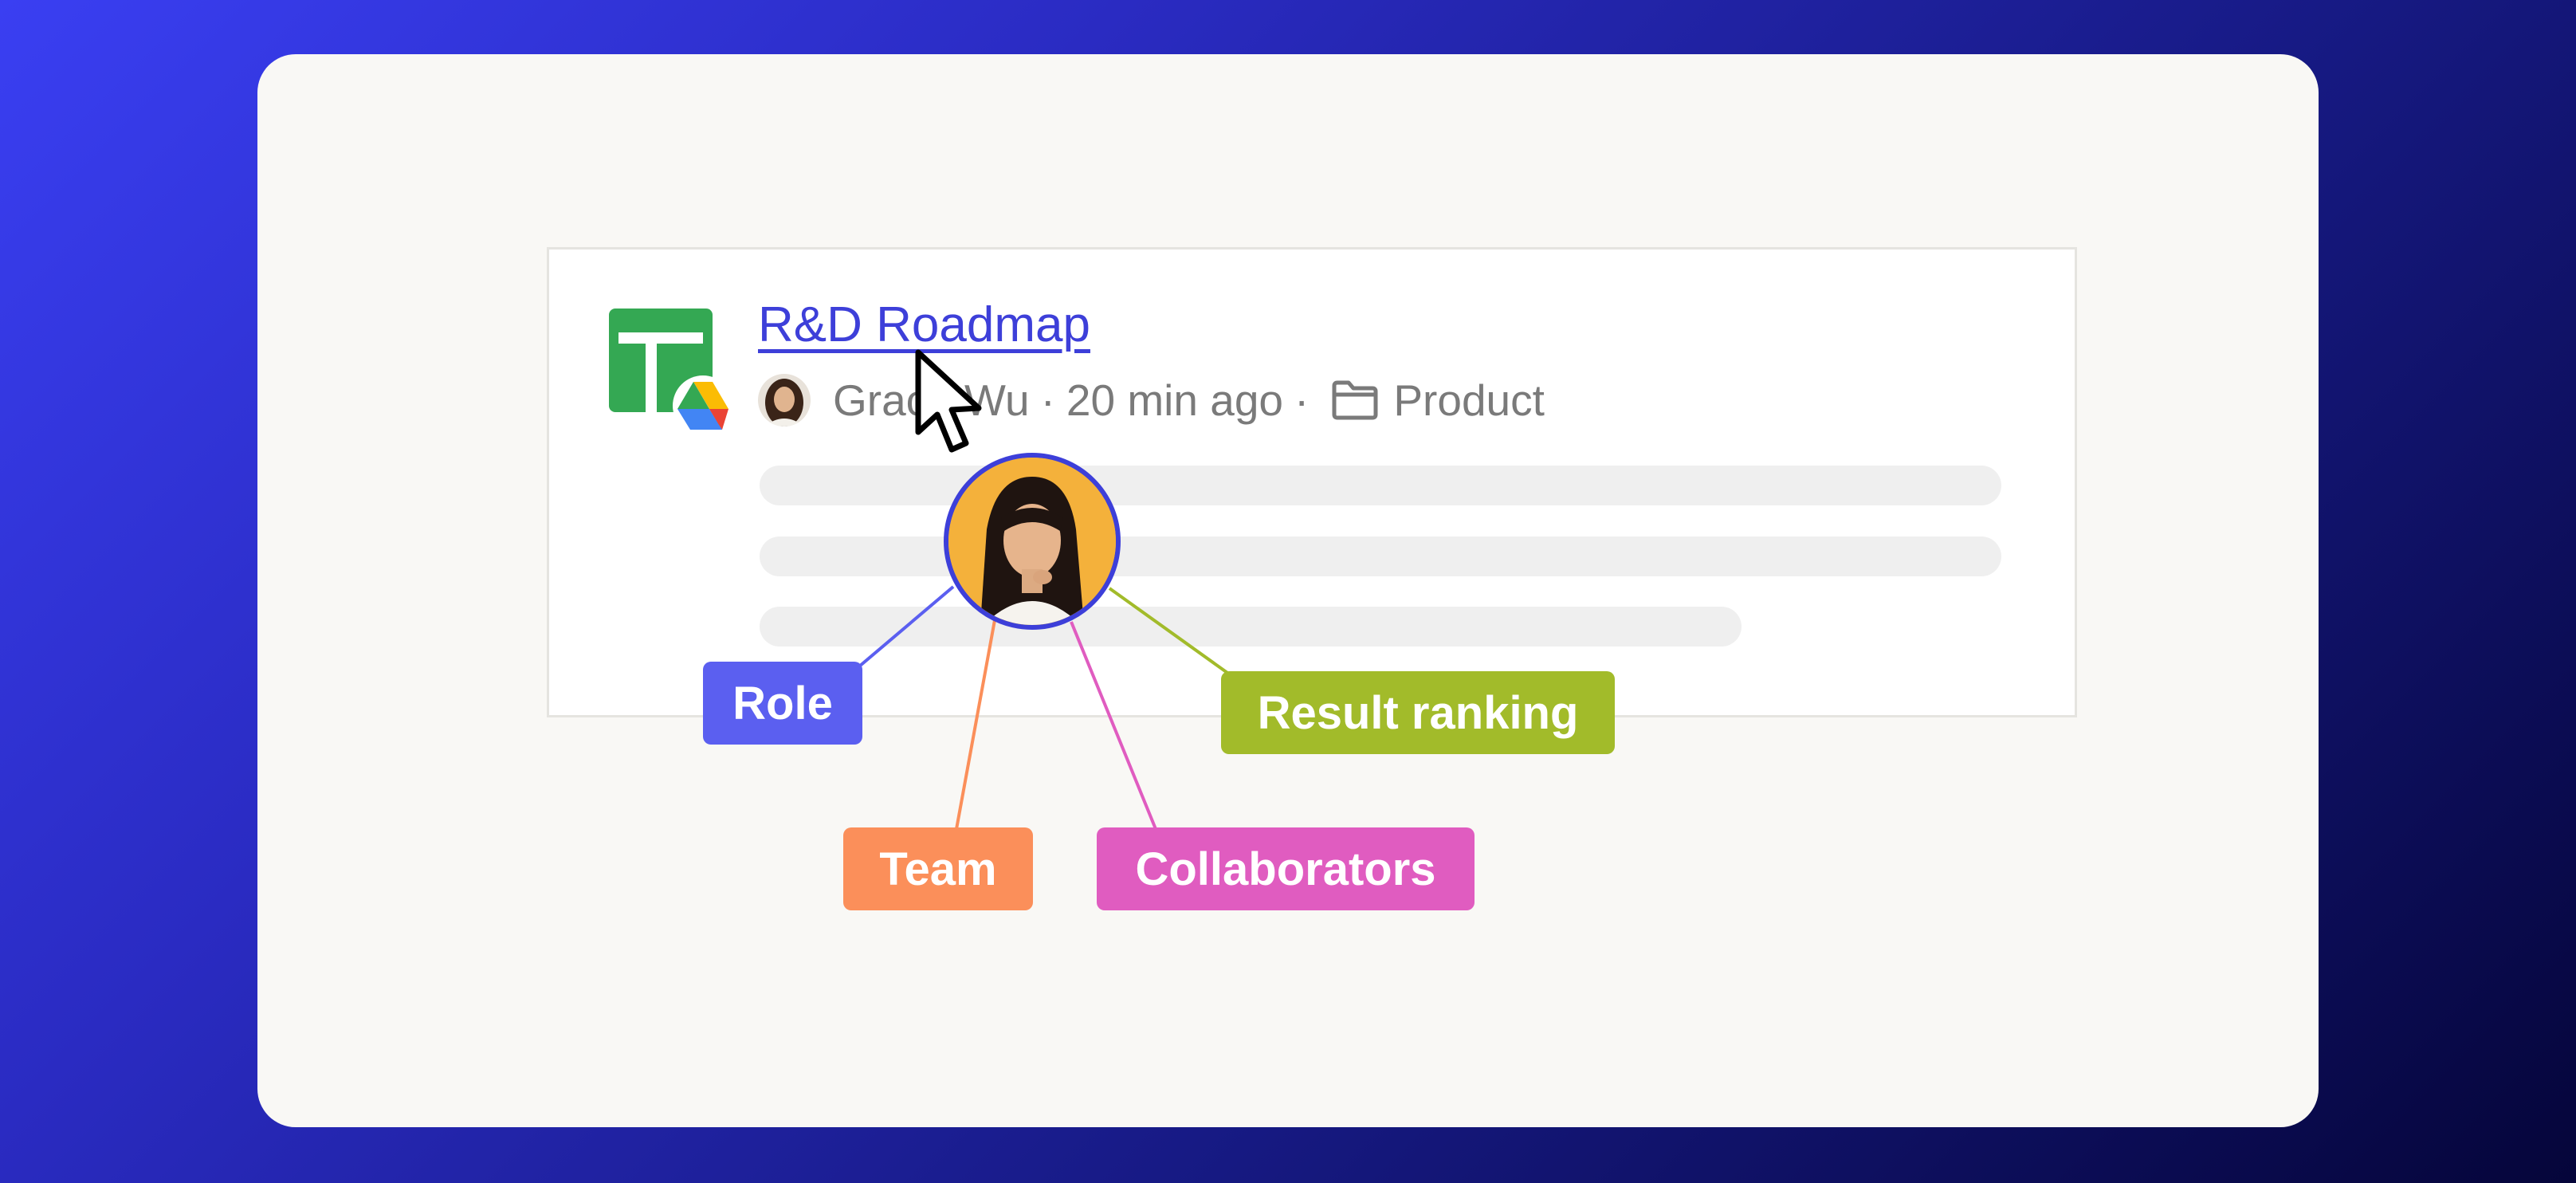 The height and width of the screenshot is (1183, 2576). What do you see at coordinates (1286, 868) in the screenshot?
I see `collaborators-tag: Collaborators` at bounding box center [1286, 868].